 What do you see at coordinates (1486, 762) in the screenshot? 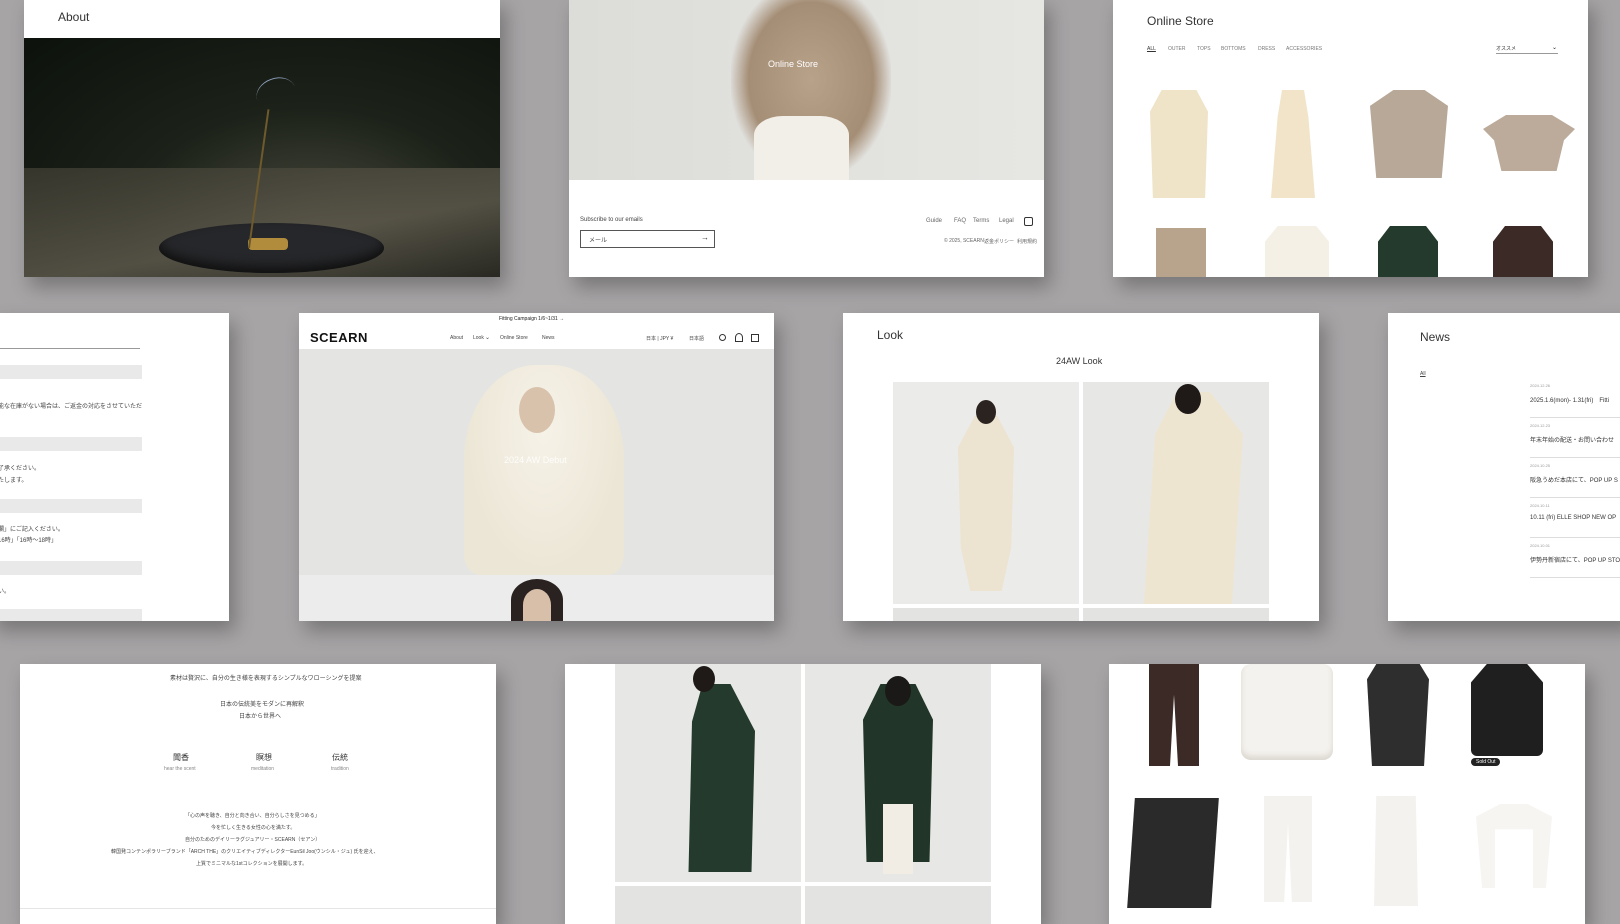
I see `sold-out-badge: Sold Out` at bounding box center [1486, 762].